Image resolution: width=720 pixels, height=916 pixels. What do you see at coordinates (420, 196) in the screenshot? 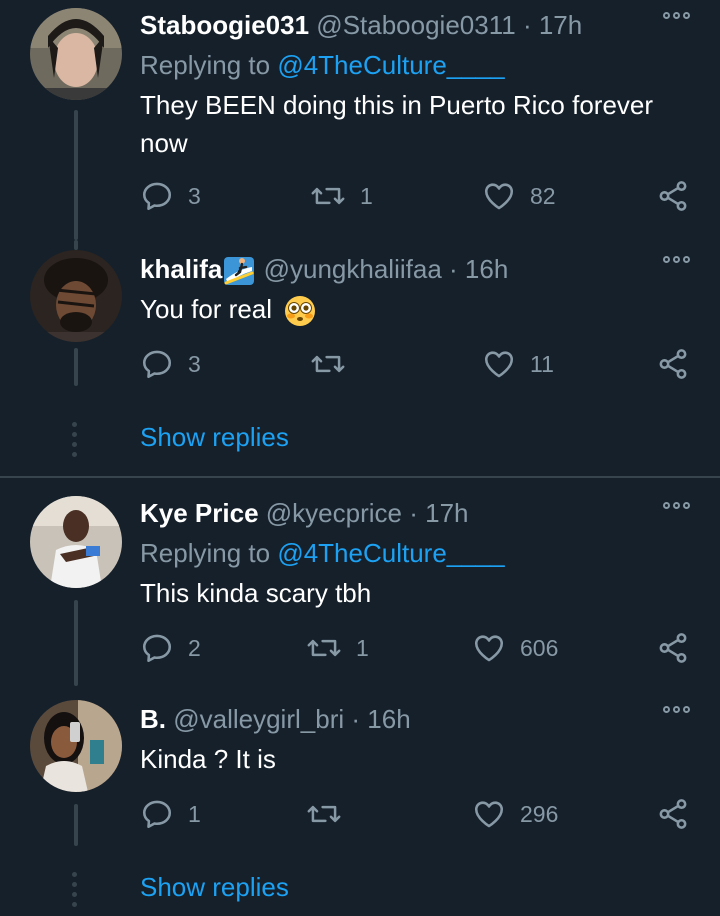
I see `tweet-actions: 3 1 82` at bounding box center [420, 196].